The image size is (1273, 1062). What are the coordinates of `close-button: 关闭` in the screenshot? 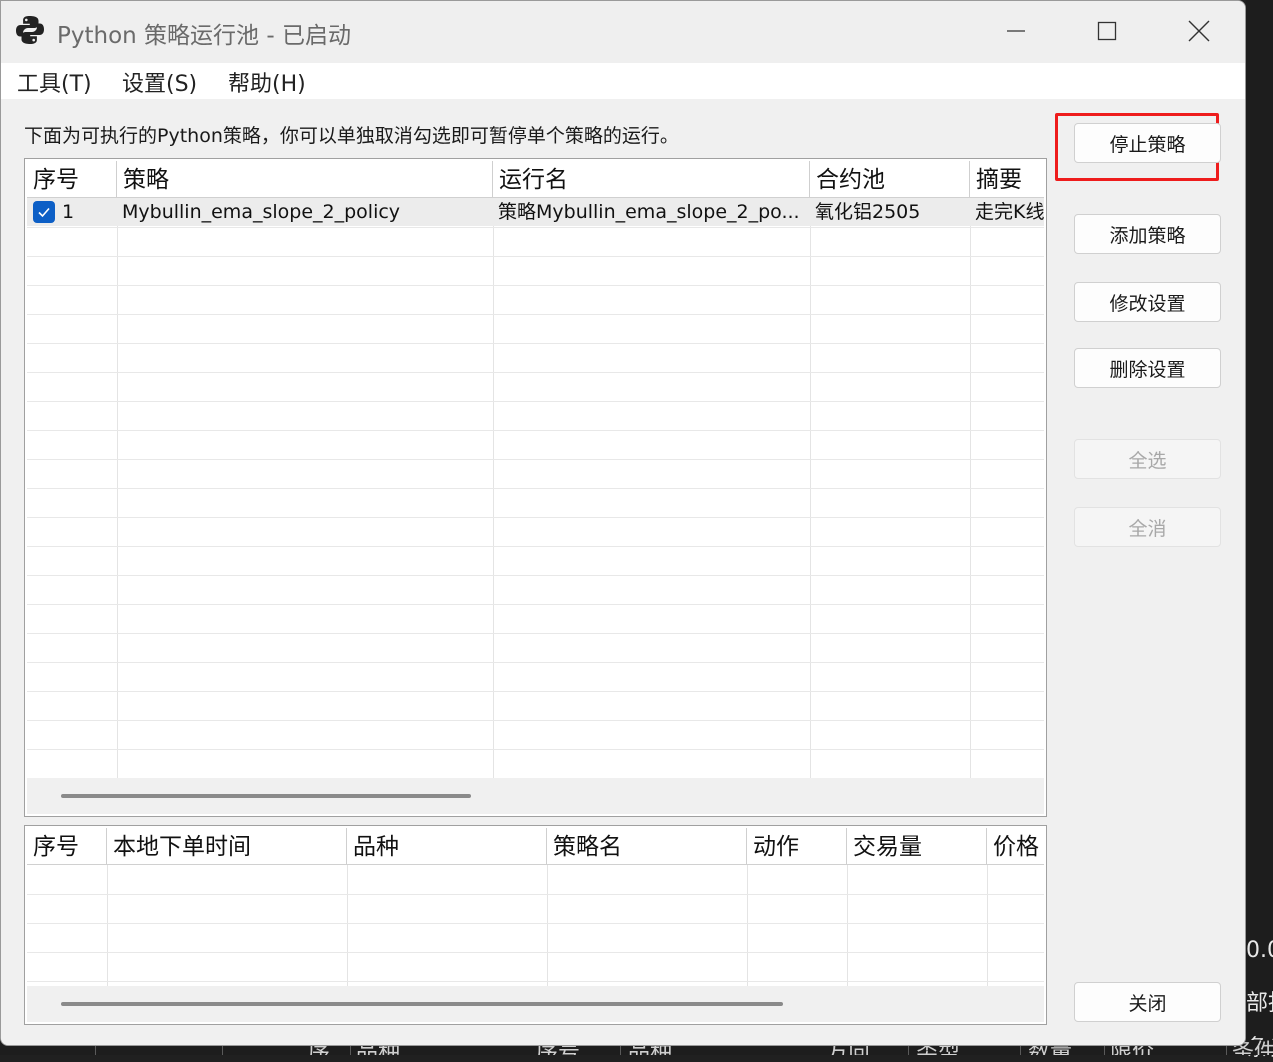 It's located at (1147, 1002).